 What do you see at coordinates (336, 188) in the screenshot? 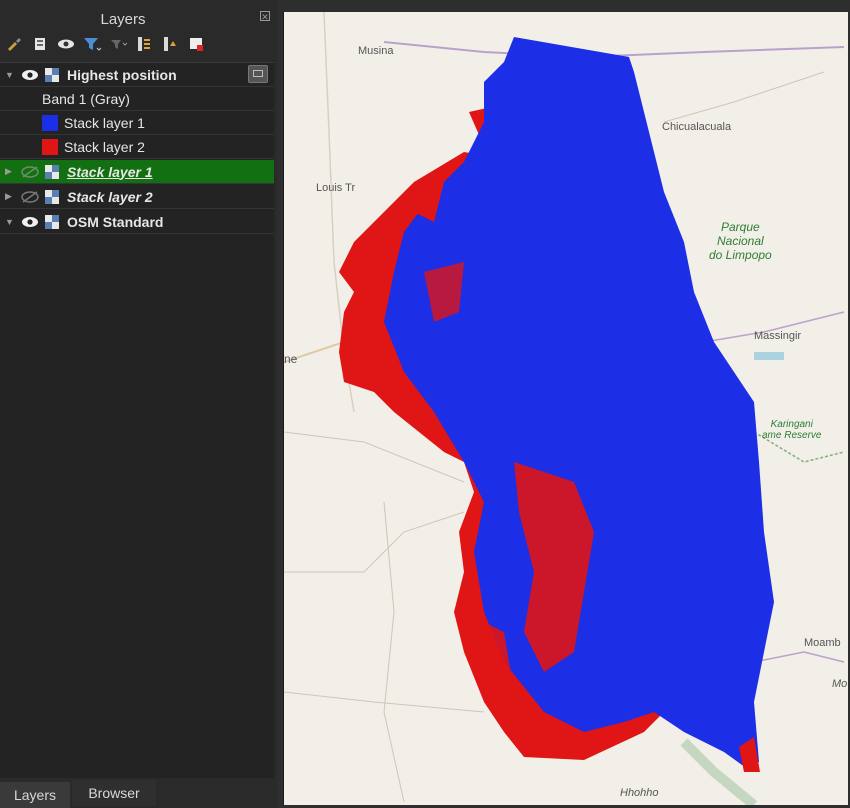
I see `place-label: Louis Tr` at bounding box center [336, 188].